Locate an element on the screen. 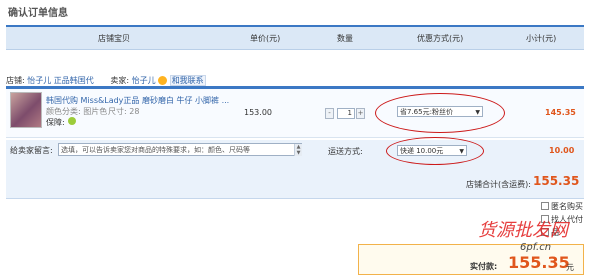 The width and height of the screenshot is (590, 275). discount-selected-value: 省7.65元:粉丝价 is located at coordinates (426, 112).